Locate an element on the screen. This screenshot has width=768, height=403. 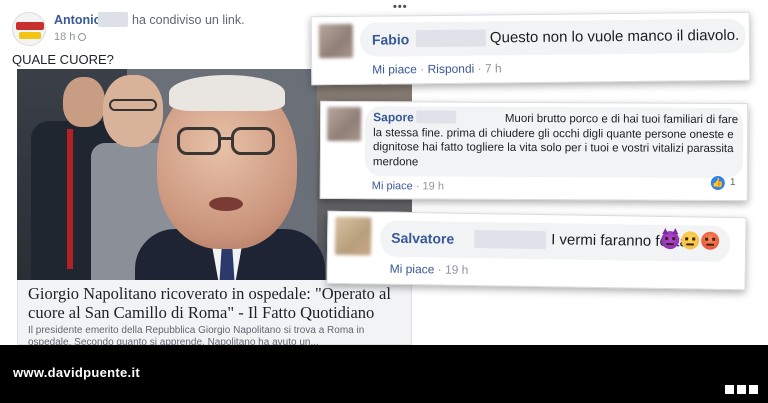
logo-yellow-band is located at coordinates (30, 35).